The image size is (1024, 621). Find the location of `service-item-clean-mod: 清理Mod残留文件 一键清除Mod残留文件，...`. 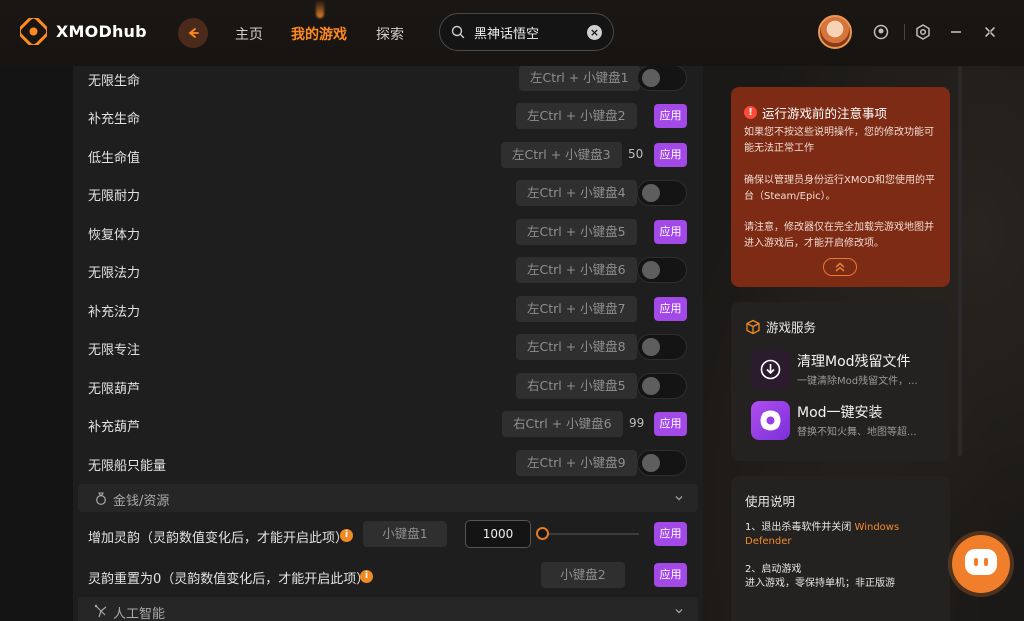

service-item-clean-mod: 清理Mod残留文件 一键清除Mod残留文件，... is located at coordinates (848, 370).